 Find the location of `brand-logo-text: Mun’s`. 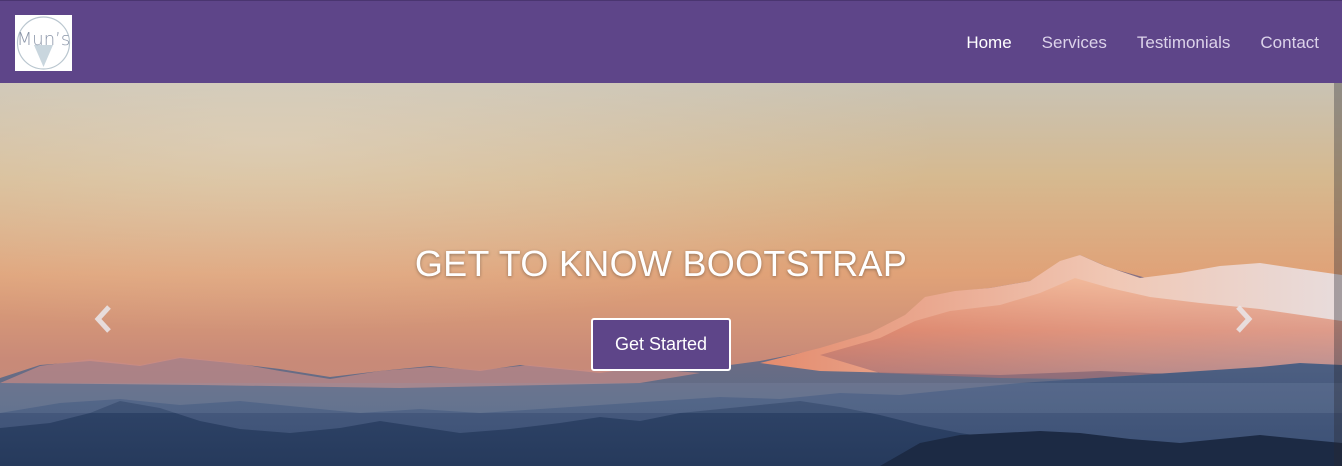

brand-logo-text: Mun’s is located at coordinates (43, 39).